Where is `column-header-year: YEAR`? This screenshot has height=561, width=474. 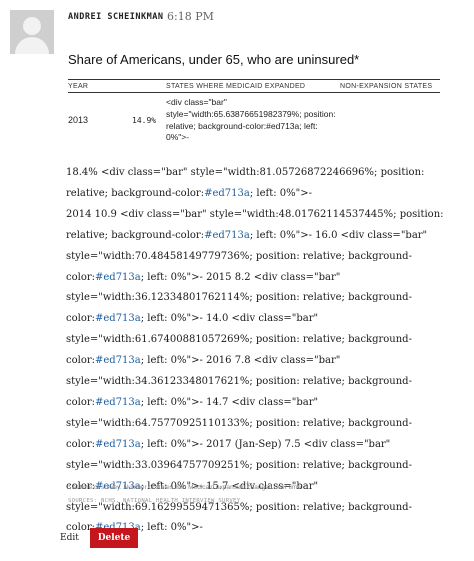 column-header-year: YEAR is located at coordinates (78, 86).